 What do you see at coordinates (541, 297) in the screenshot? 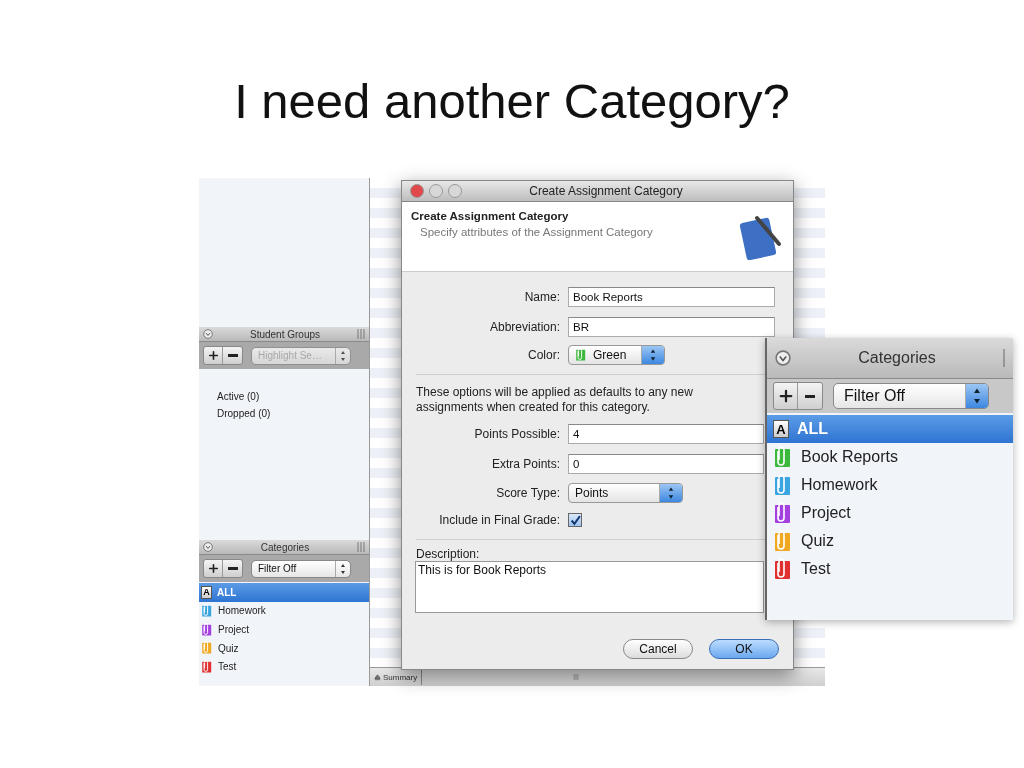
I see `field-label: Name:` at bounding box center [541, 297].